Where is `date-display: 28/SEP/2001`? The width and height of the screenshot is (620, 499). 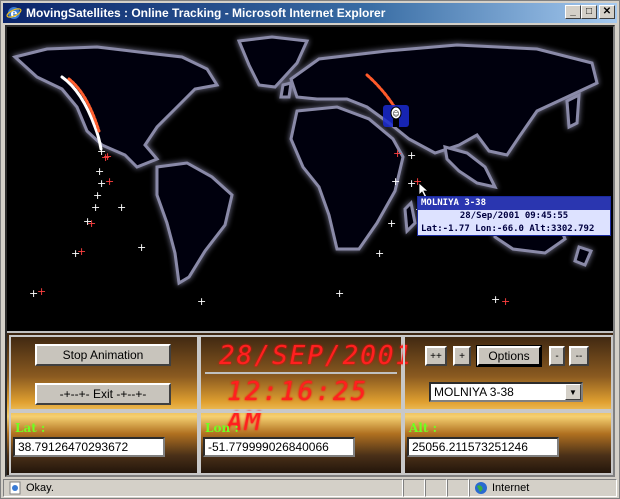
date-display: 28/SEP/2001 is located at coordinates (316, 356).